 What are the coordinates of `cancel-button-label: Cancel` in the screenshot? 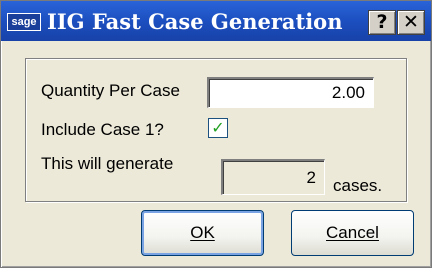 It's located at (352, 232).